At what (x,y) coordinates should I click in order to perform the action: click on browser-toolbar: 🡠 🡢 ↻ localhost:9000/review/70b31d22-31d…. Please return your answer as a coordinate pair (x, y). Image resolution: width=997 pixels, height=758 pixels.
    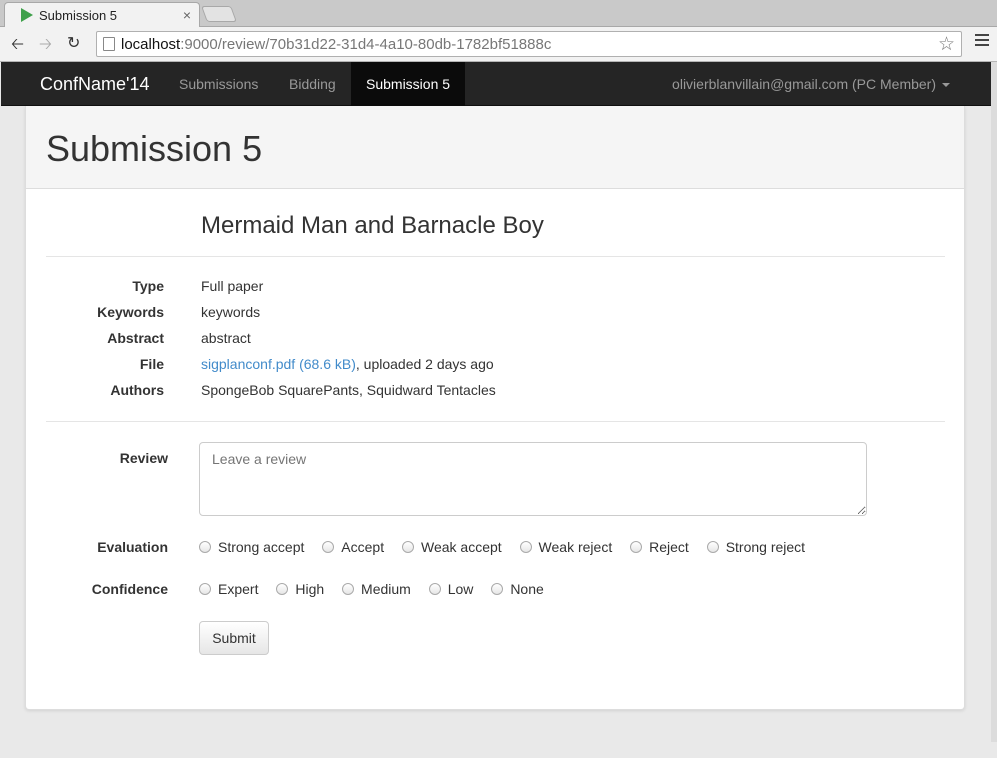
    Looking at the image, I should click on (498, 44).